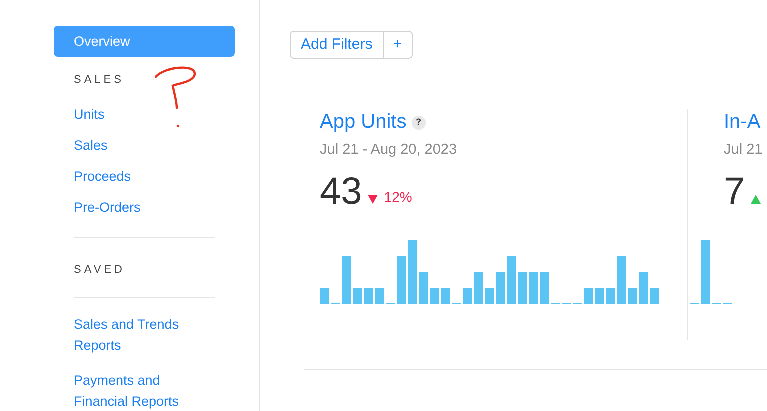 This screenshot has height=411, width=767. What do you see at coordinates (144, 41) in the screenshot?
I see `sidebar-item: Overview` at bounding box center [144, 41].